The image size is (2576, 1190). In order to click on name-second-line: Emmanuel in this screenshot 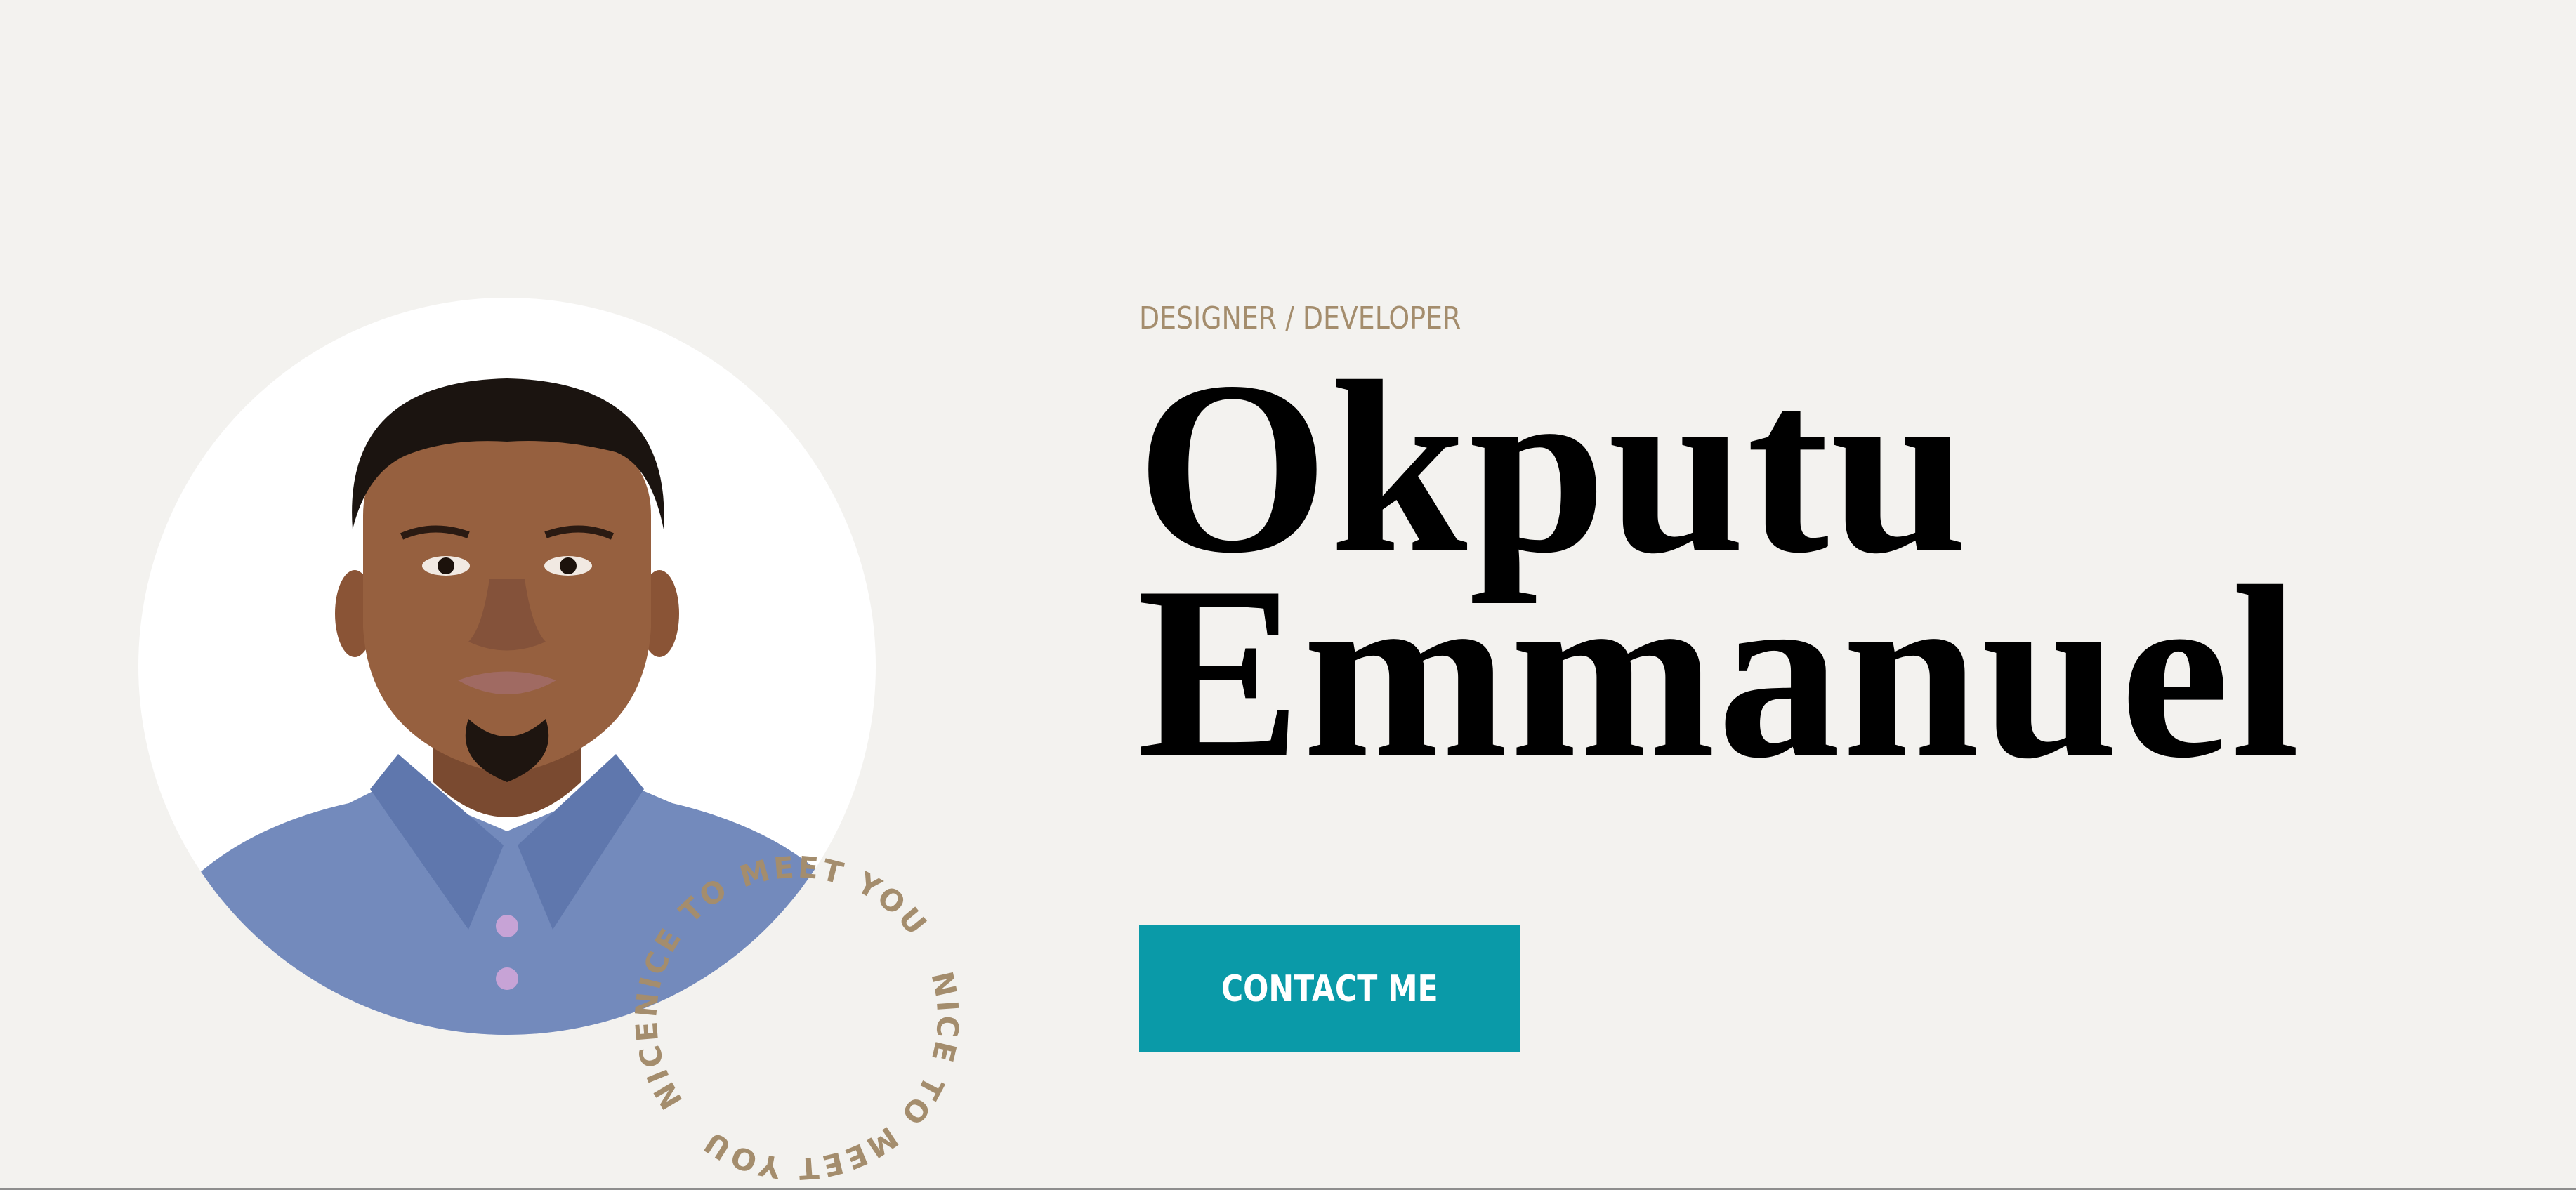, I will do `click(1718, 673)`.